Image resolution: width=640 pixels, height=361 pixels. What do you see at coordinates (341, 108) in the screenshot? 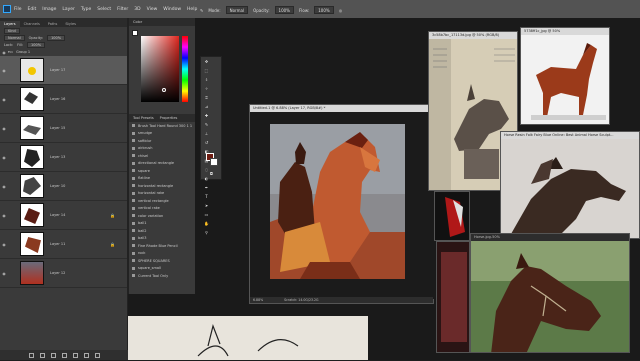
I see `document-title: Untitled-1 @ 6.88% (Layer 17, RGB/8#) *` at bounding box center [341, 108].